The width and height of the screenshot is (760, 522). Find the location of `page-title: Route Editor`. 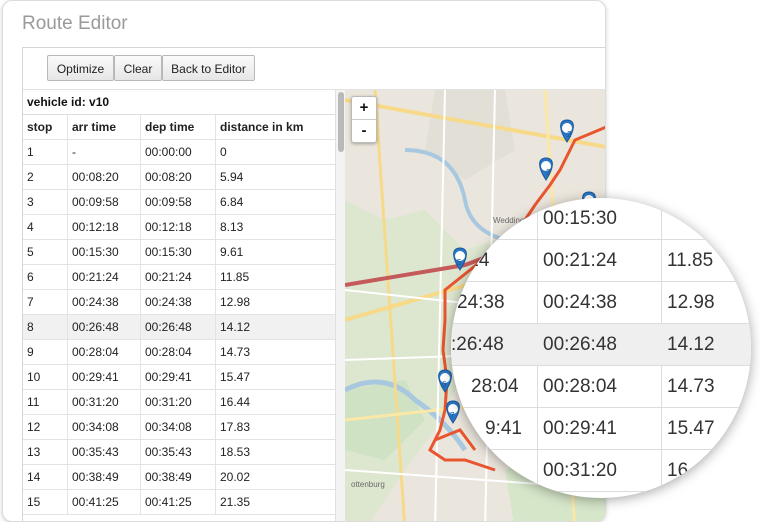

page-title: Route Editor is located at coordinates (75, 23).